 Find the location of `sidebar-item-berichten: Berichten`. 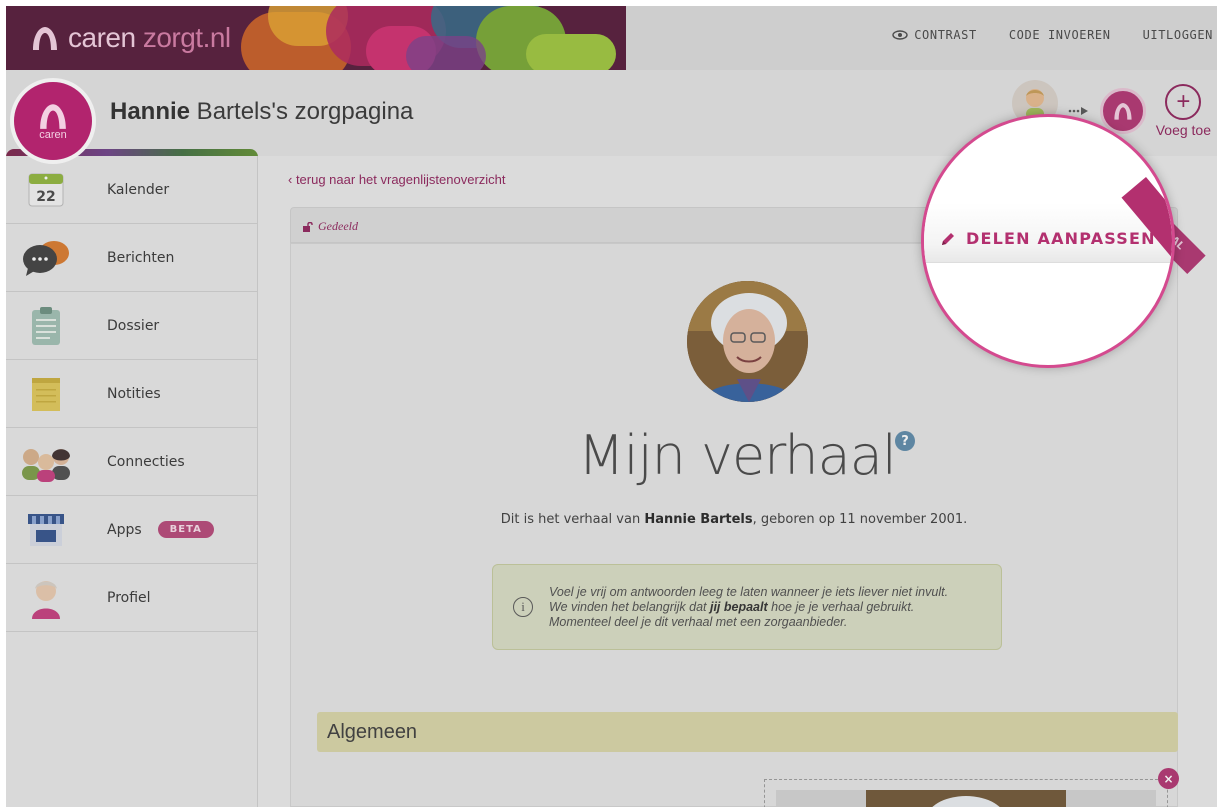

sidebar-item-berichten: Berichten is located at coordinates (132, 258).